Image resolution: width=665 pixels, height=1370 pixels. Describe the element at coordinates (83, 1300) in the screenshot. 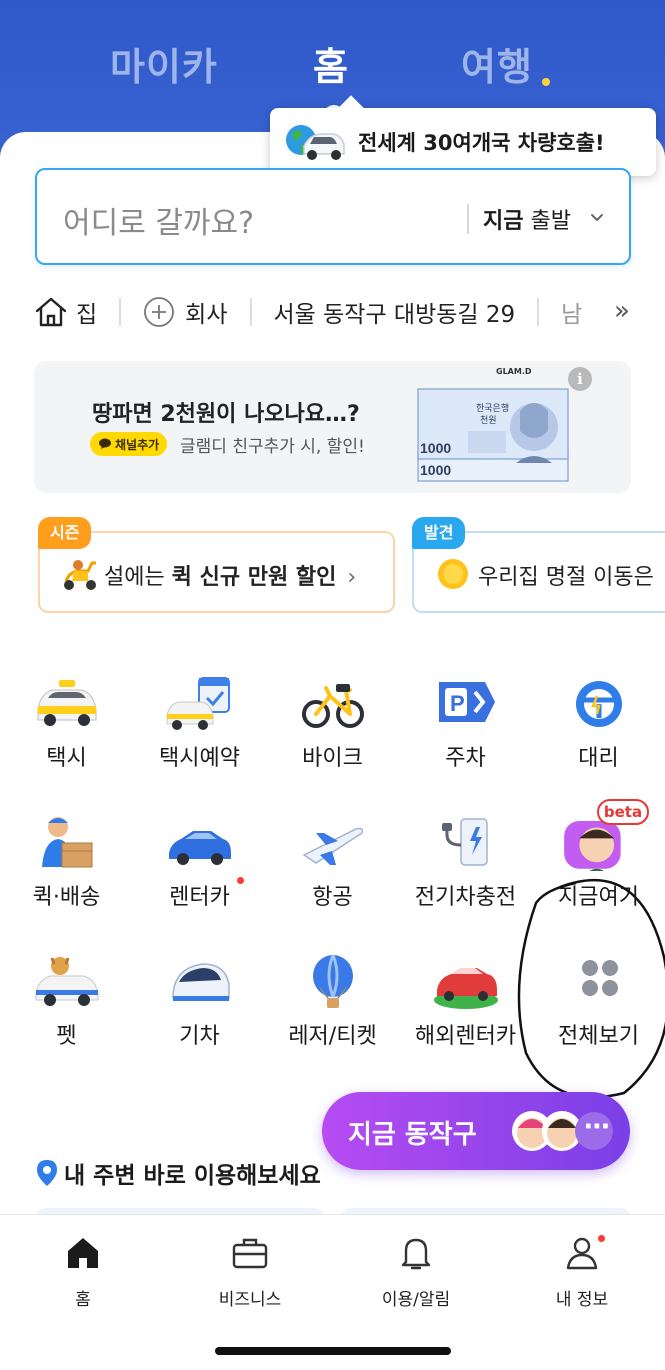

I see `nav-home-label: 홈` at that location.